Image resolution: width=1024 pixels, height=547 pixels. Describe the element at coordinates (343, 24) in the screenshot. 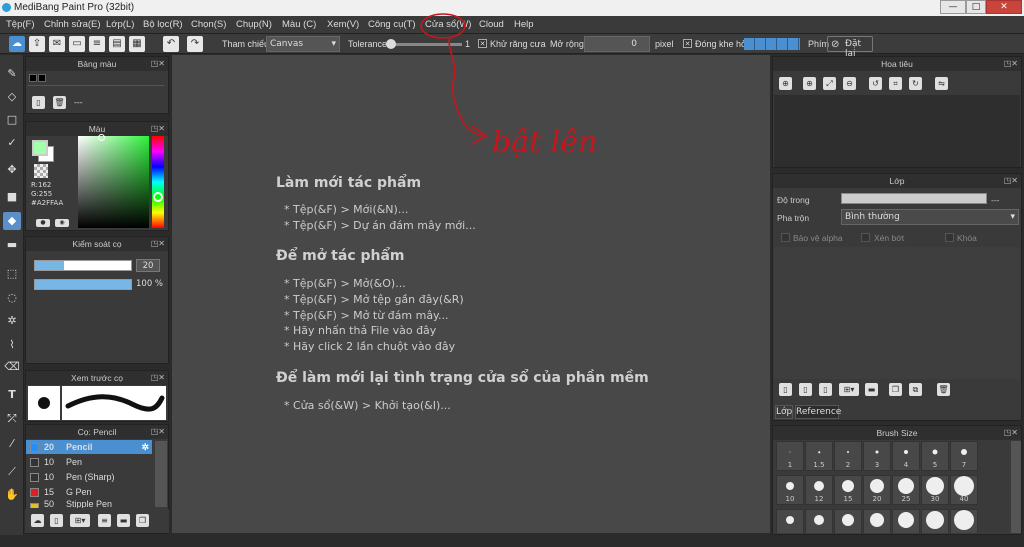

I see `menu-view: Xem(V)` at that location.